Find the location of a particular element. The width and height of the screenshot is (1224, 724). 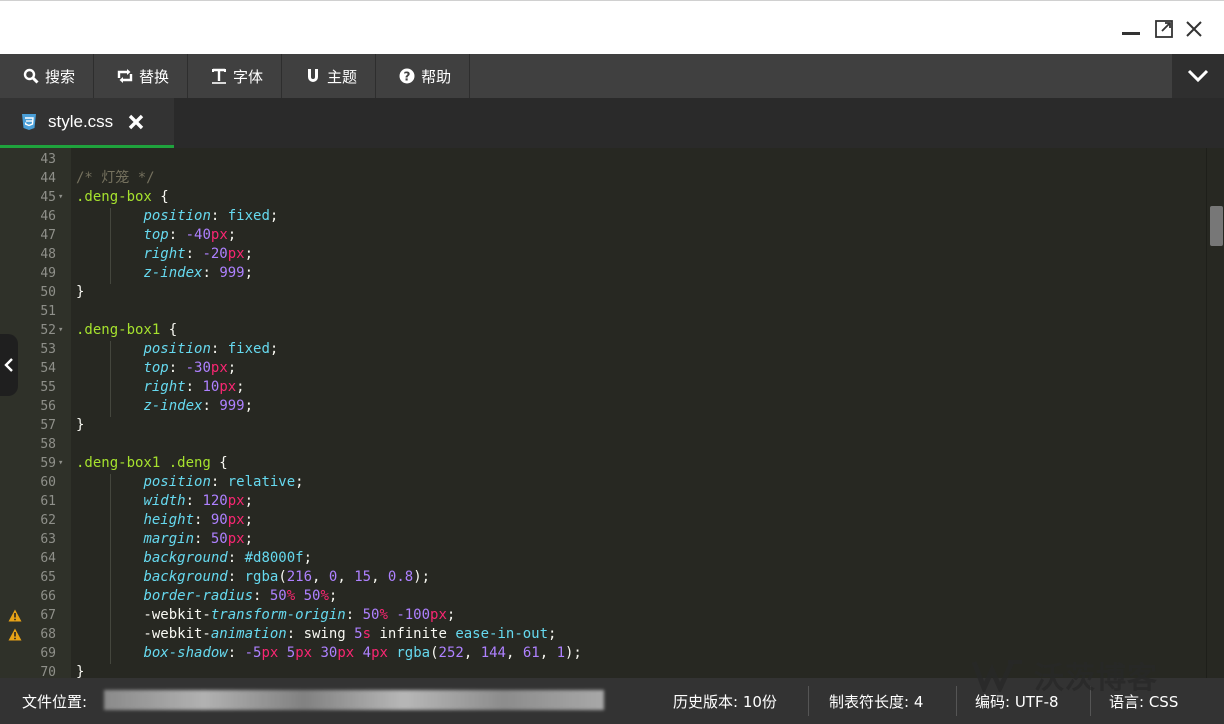

font-icon is located at coordinates (219, 76).